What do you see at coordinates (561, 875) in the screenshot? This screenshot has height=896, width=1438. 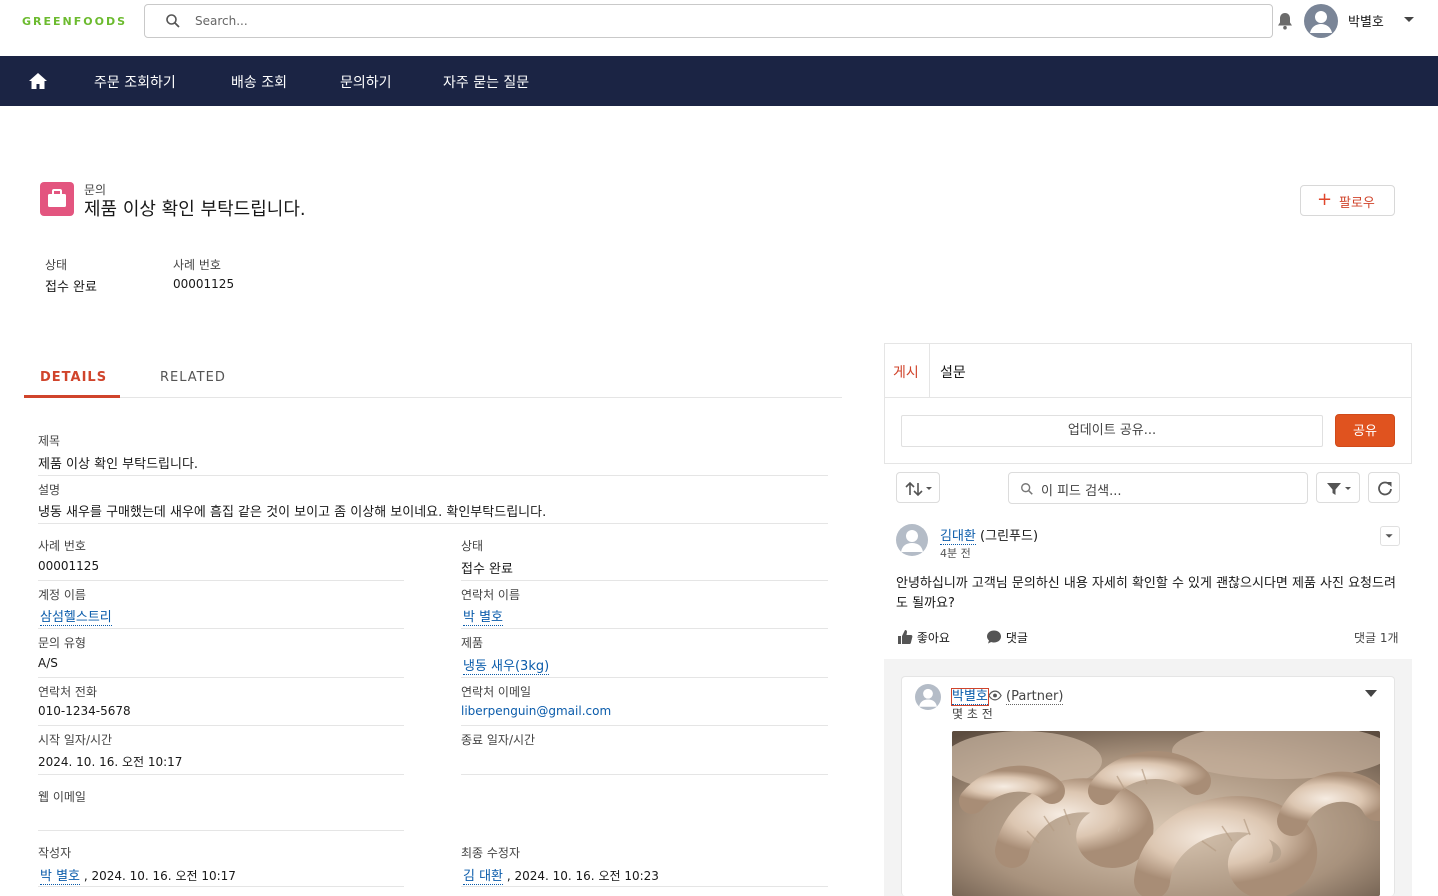 I see `modified-by-line: 김 대환 , 2024. 10. 16. 오전 10:23` at bounding box center [561, 875].